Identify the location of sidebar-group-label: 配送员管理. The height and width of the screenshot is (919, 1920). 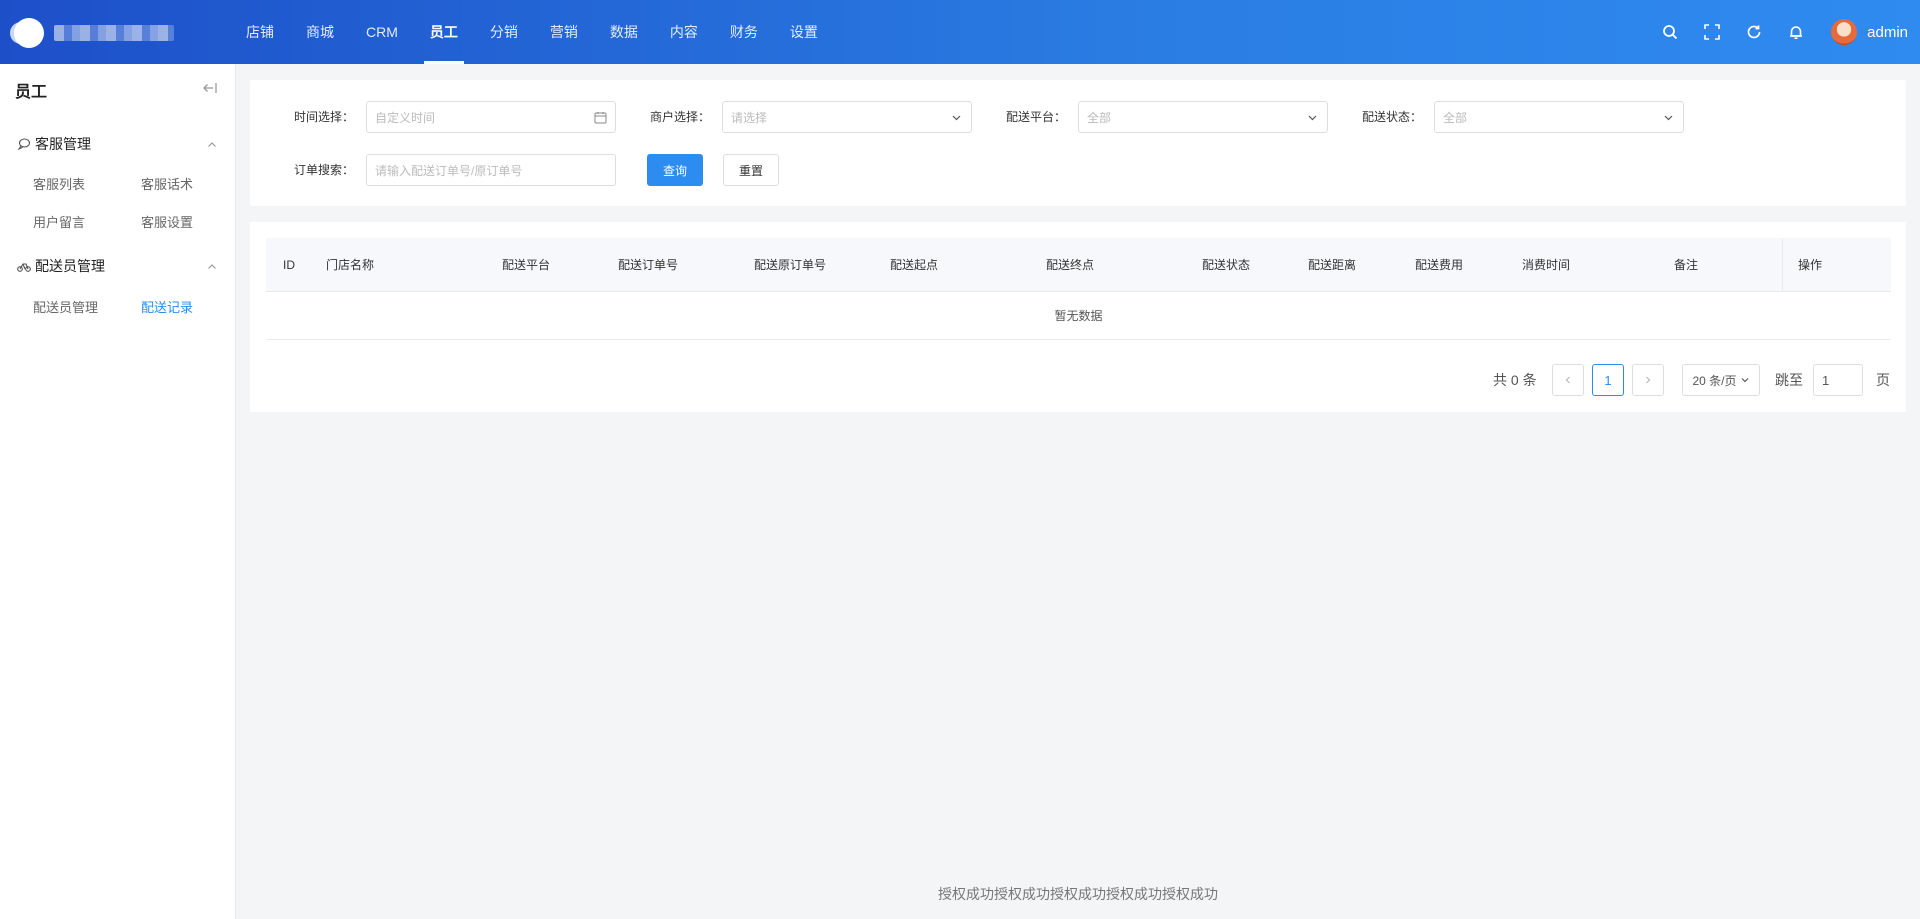
(70, 266).